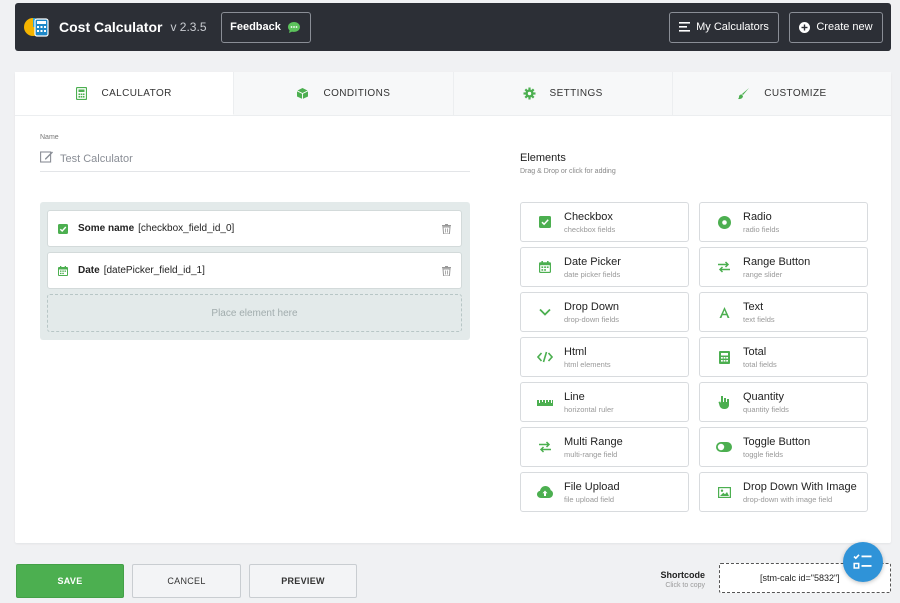 The width and height of the screenshot is (900, 603). Describe the element at coordinates (303, 581) in the screenshot. I see `preview-button: PREVIEW` at that location.